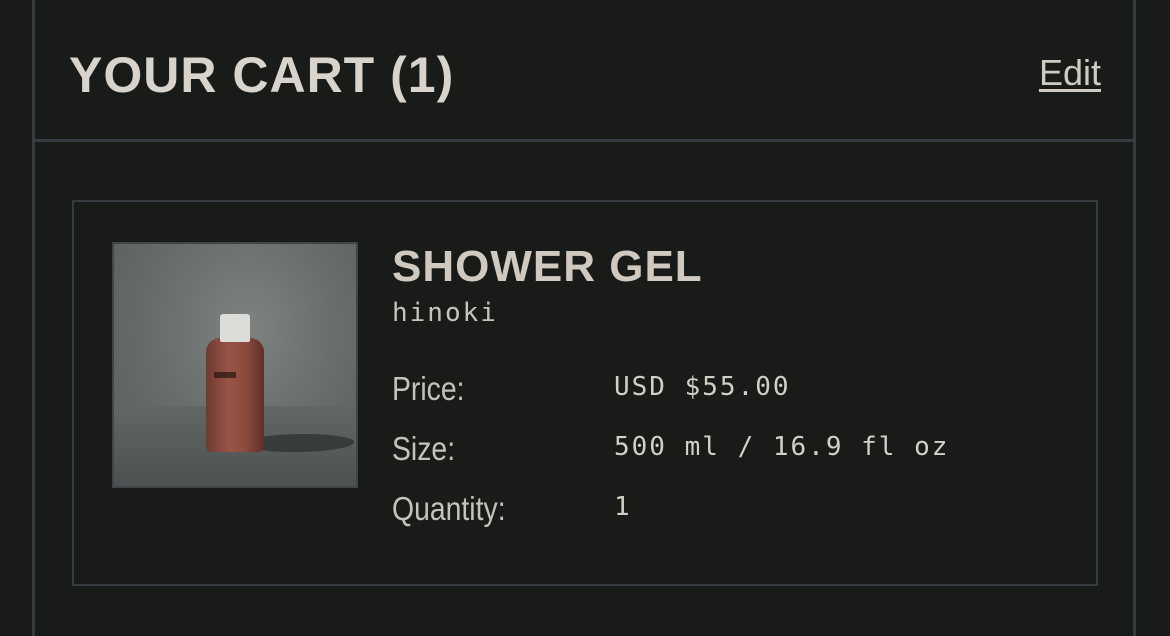 The height and width of the screenshot is (636, 1170). Describe the element at coordinates (547, 267) in the screenshot. I see `product-name: SHOWER GEL` at that location.